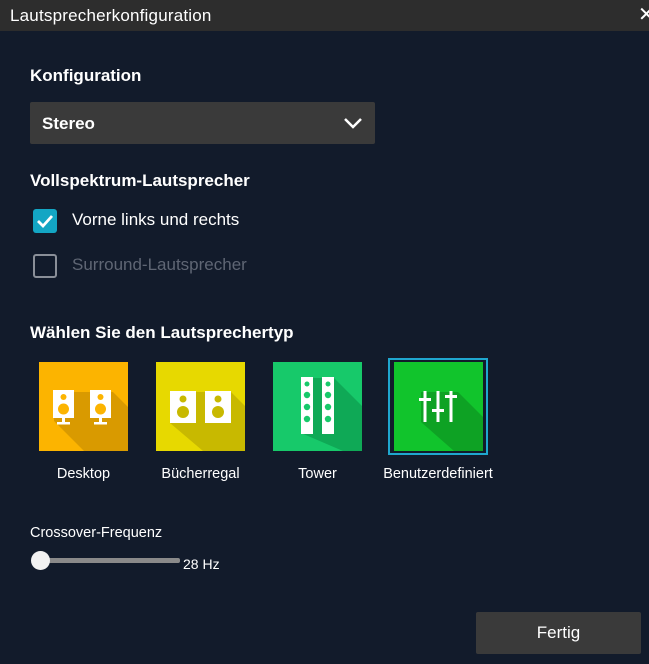  I want to click on tile-tower, so click(317, 406).